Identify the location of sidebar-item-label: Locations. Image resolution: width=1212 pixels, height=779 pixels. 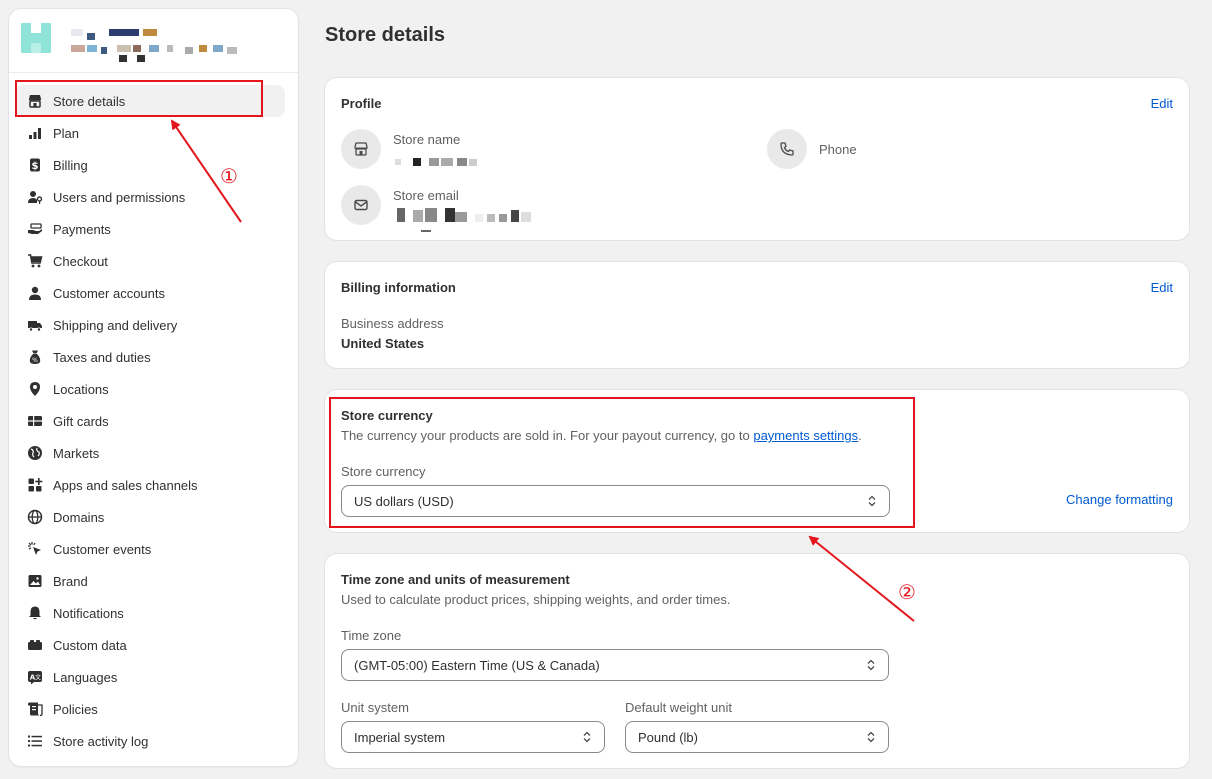
(81, 389).